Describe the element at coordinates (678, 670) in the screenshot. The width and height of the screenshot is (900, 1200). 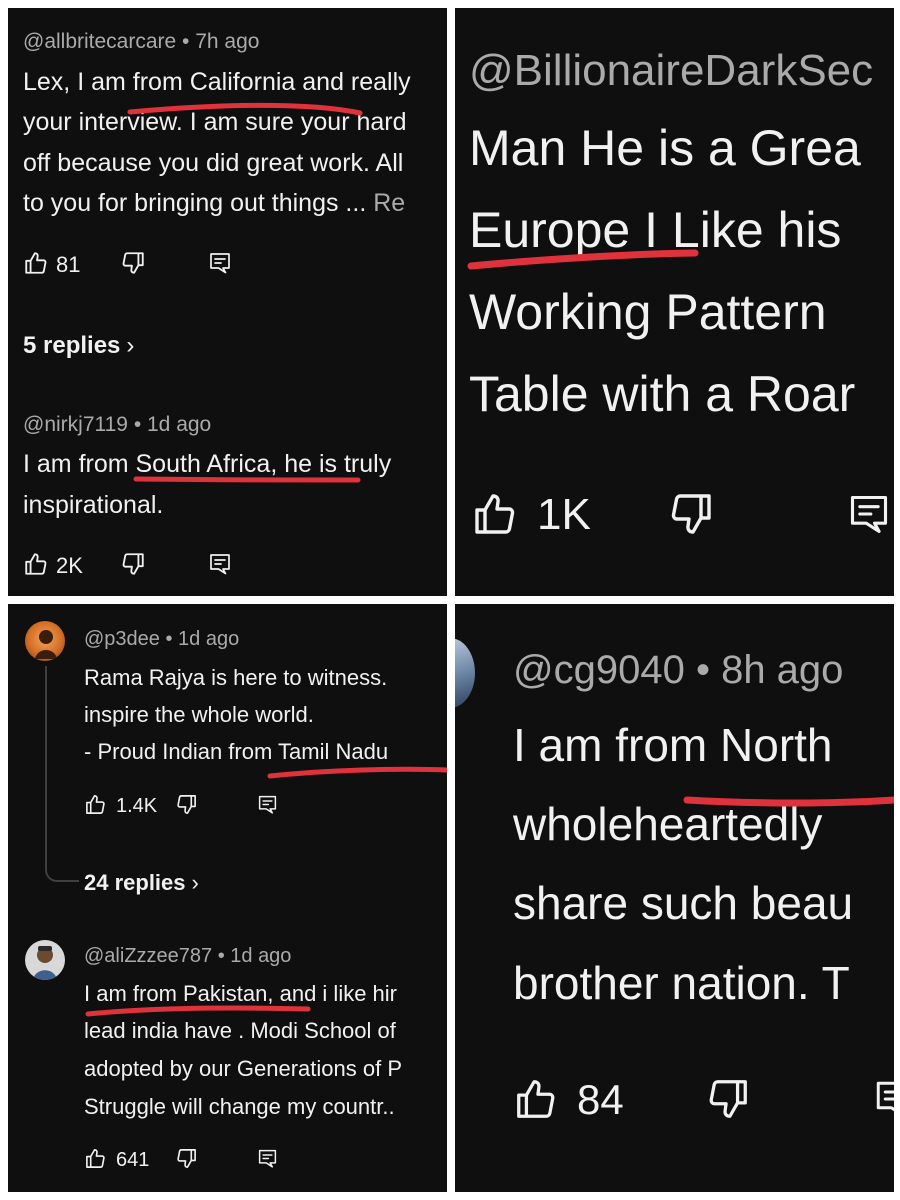
I see `comment-author-meta: @cg9040 • 8h ago` at that location.